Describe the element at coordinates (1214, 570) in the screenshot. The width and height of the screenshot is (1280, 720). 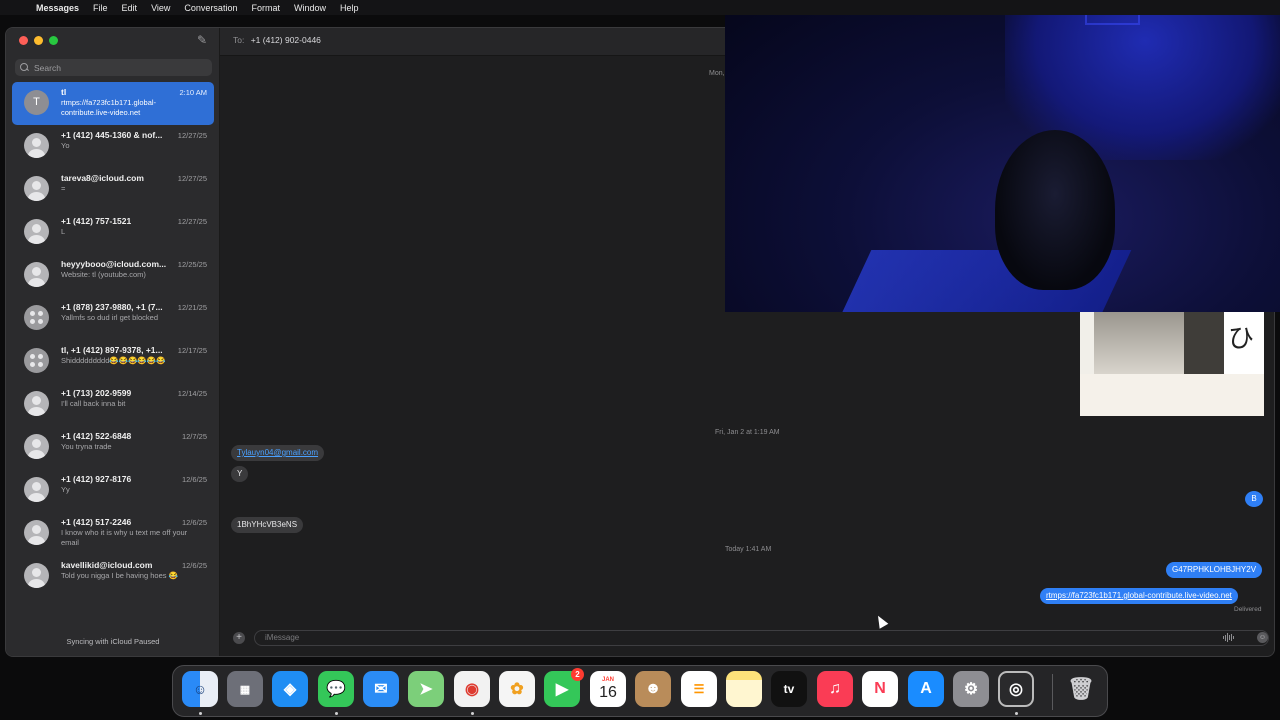
I see `message-bubble-outgoing: G47RPHKLOHBJHY2V` at that location.